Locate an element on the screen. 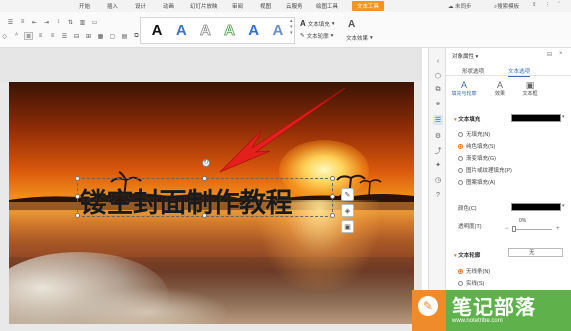 This screenshot has height=331, width=571. animation-icon: ✦ is located at coordinates (438, 165).